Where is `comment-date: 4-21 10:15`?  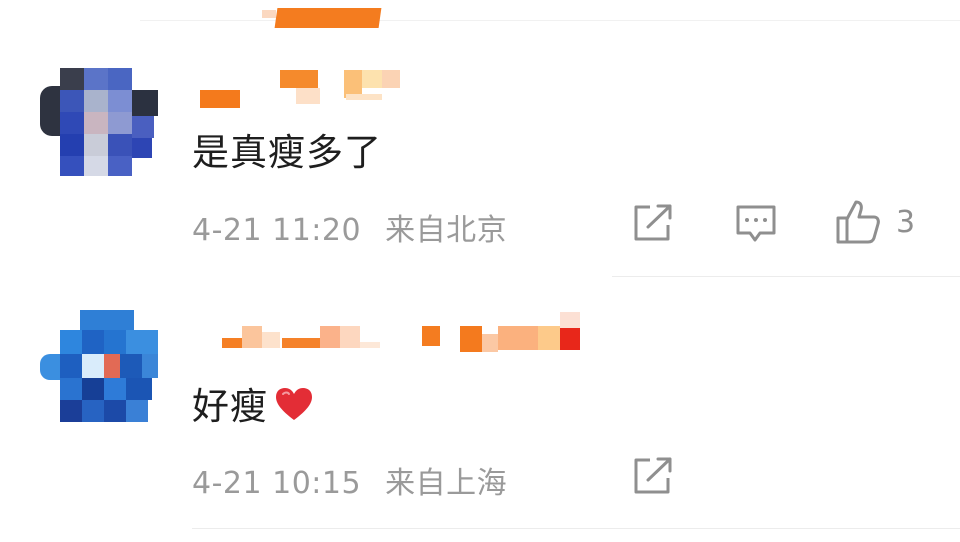 comment-date: 4-21 10:15 is located at coordinates (277, 483).